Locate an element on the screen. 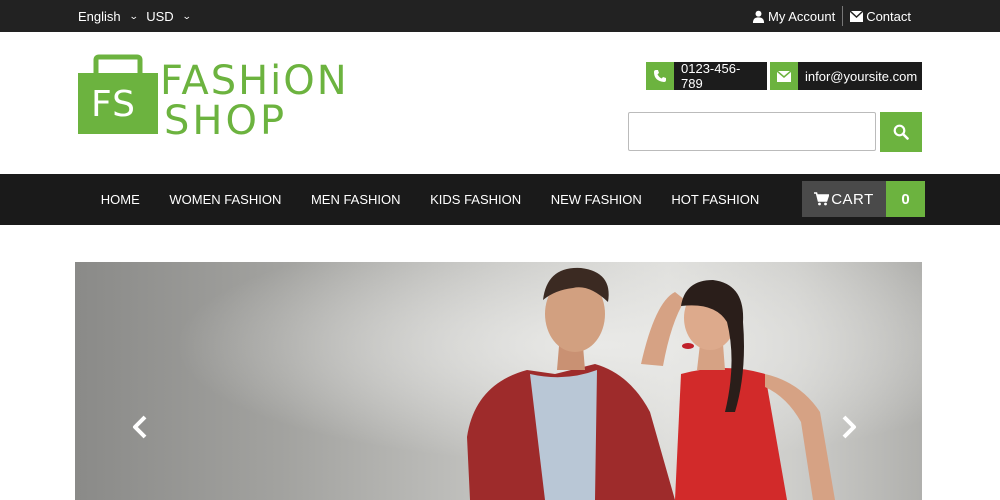  user-icon is located at coordinates (758, 16).